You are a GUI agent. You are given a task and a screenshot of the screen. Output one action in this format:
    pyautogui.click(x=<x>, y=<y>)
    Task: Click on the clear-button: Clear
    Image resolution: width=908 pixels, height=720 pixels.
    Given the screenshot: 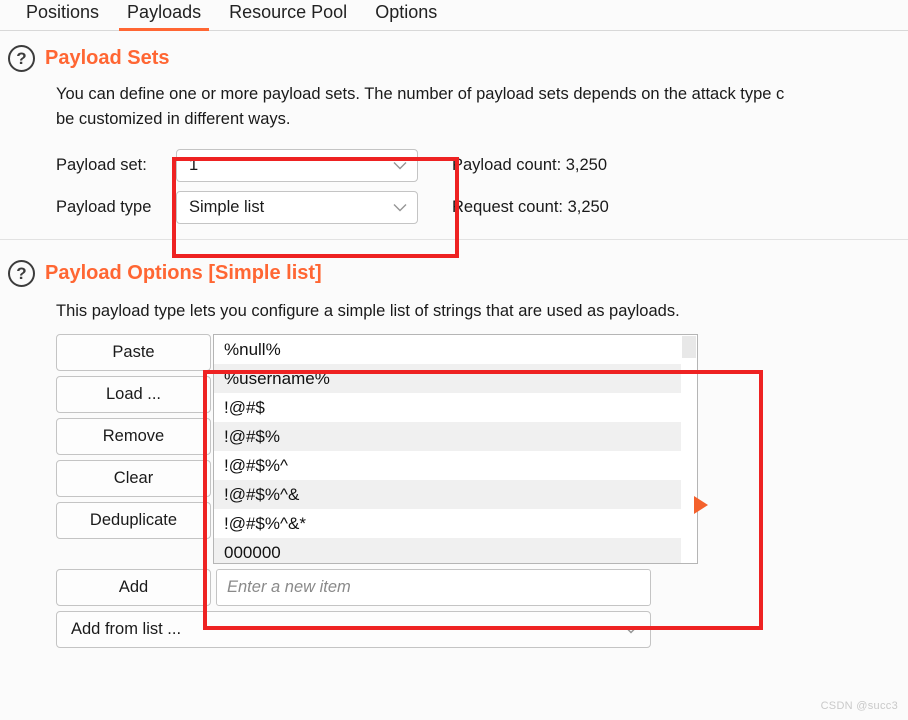 What is the action you would take?
    pyautogui.click(x=133, y=478)
    